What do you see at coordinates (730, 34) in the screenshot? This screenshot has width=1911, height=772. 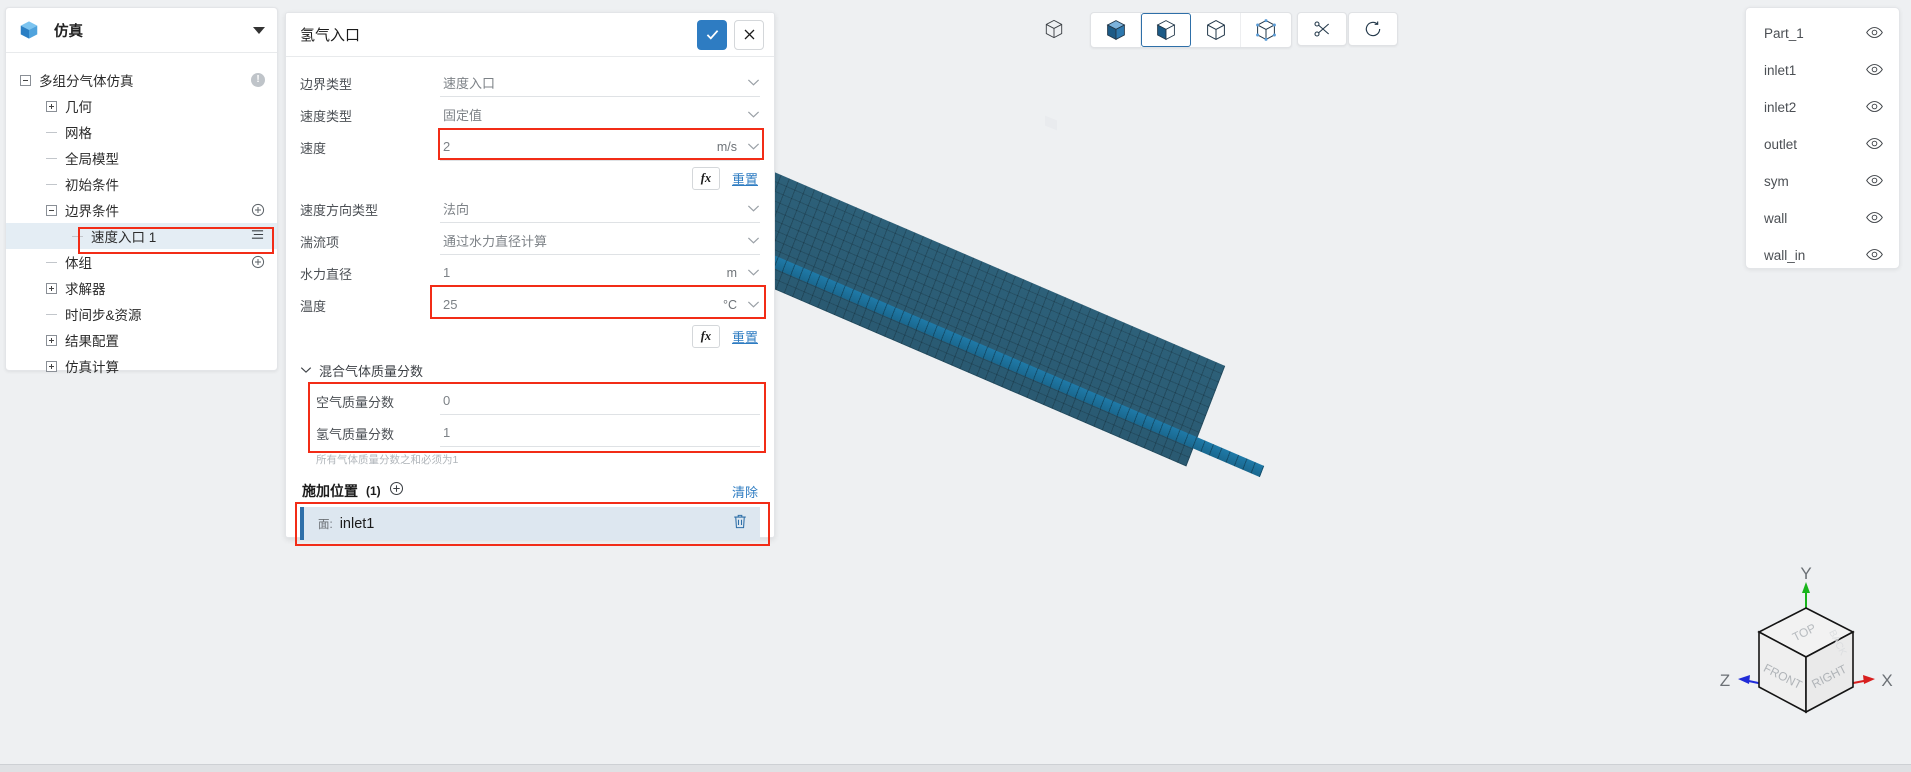 I see `panel-actions` at bounding box center [730, 34].